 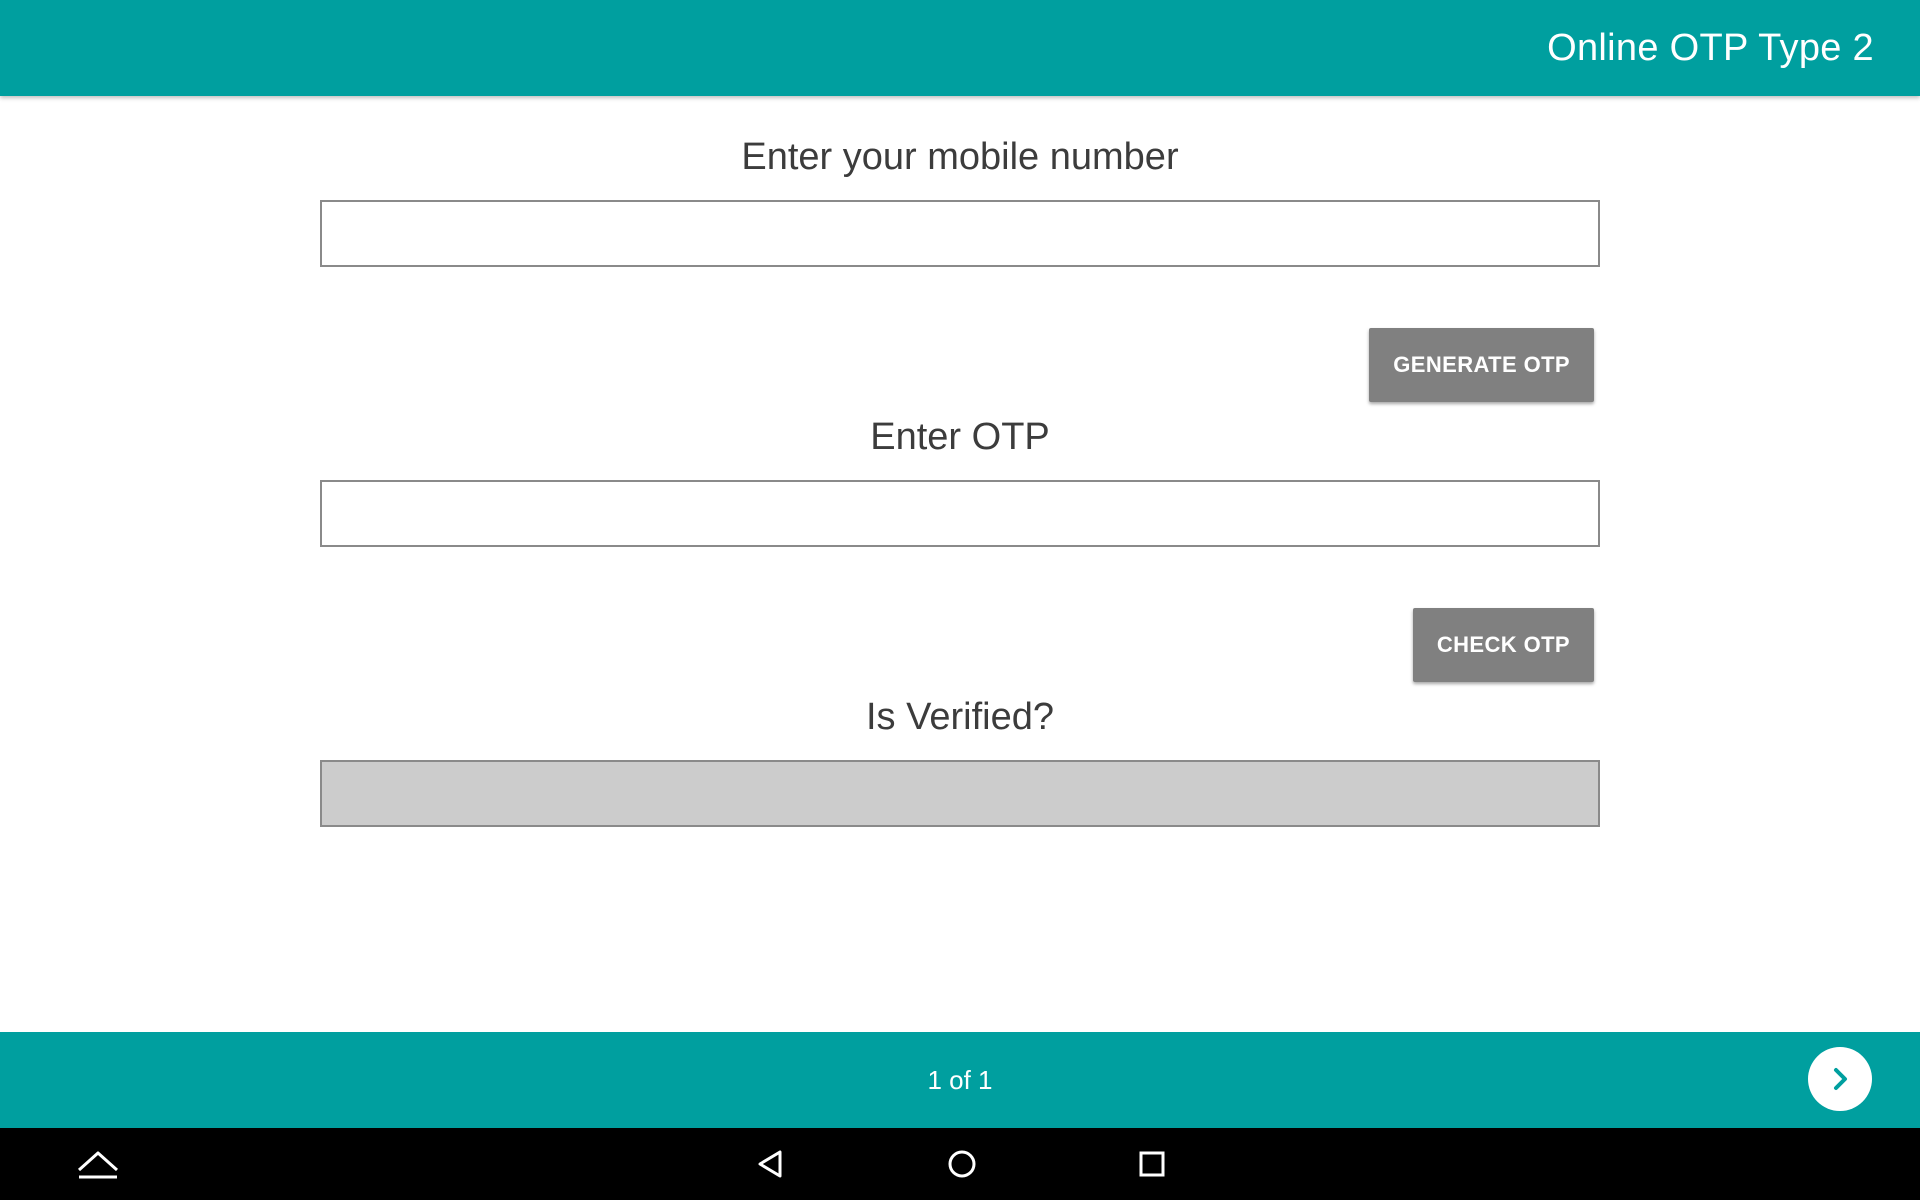 I want to click on generate-otp-button: GENERATE OTP, so click(x=1481, y=365).